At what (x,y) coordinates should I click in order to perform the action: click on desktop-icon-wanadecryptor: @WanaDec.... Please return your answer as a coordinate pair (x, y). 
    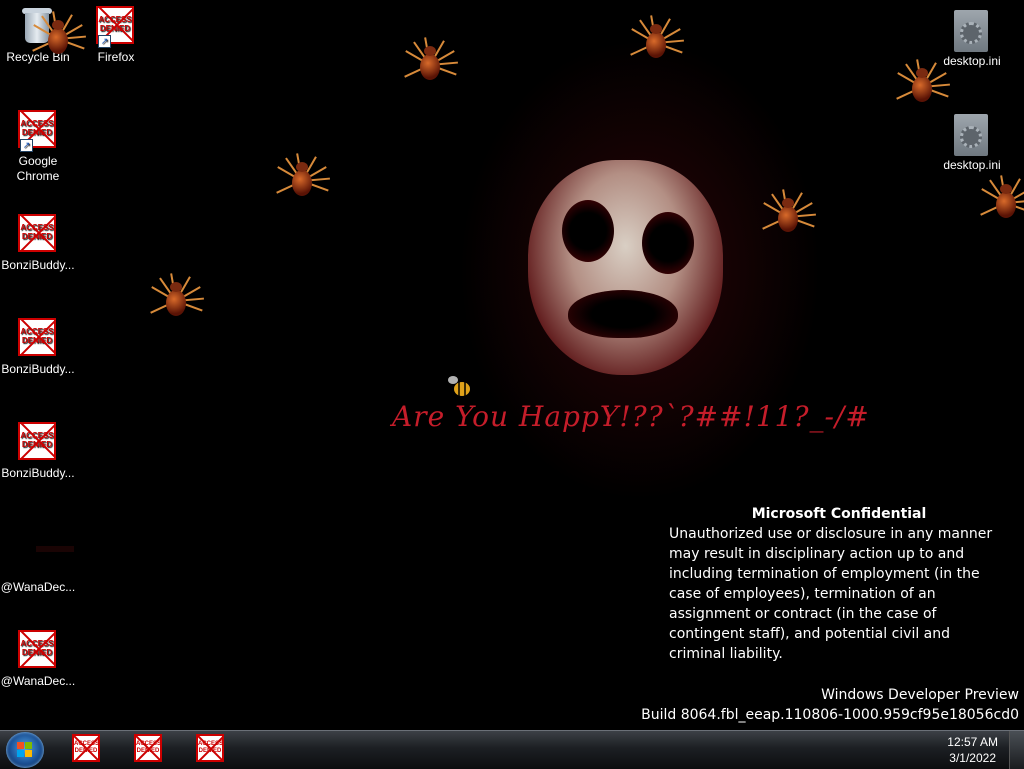
    Looking at the image, I should click on (38, 560).